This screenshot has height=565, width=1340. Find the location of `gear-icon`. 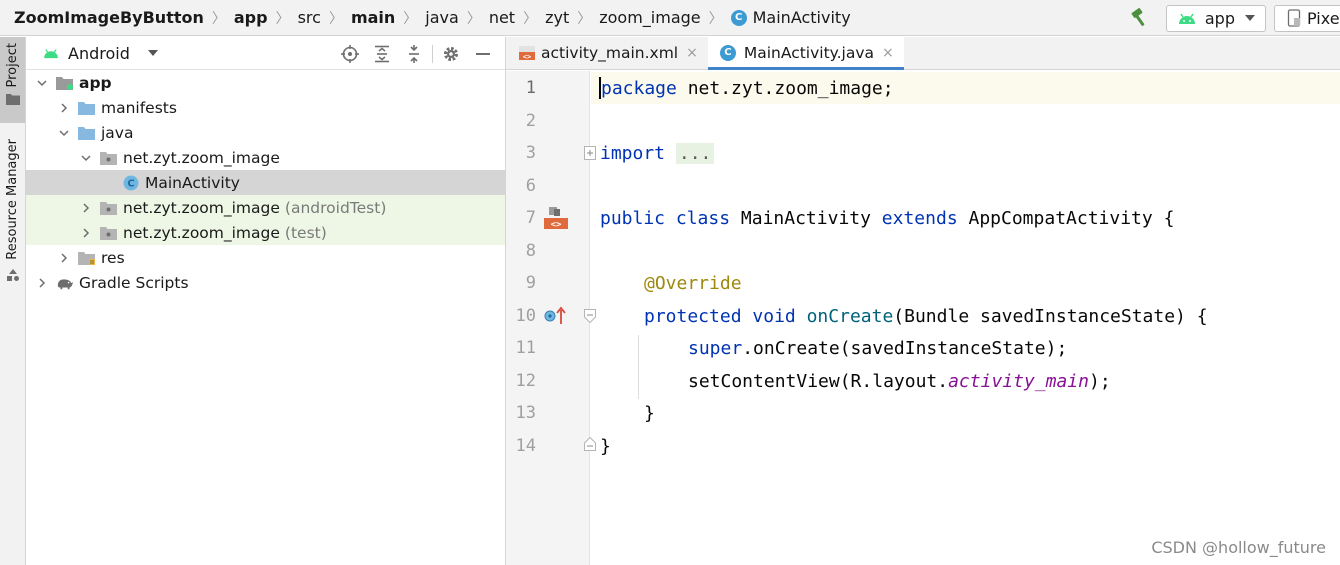

gear-icon is located at coordinates (451, 53).